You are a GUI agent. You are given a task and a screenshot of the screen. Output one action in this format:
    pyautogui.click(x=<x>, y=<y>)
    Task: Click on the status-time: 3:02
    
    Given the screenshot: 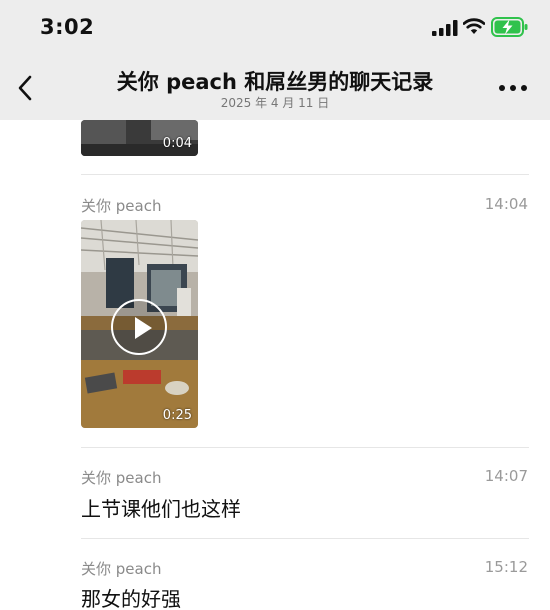 What is the action you would take?
    pyautogui.click(x=67, y=27)
    